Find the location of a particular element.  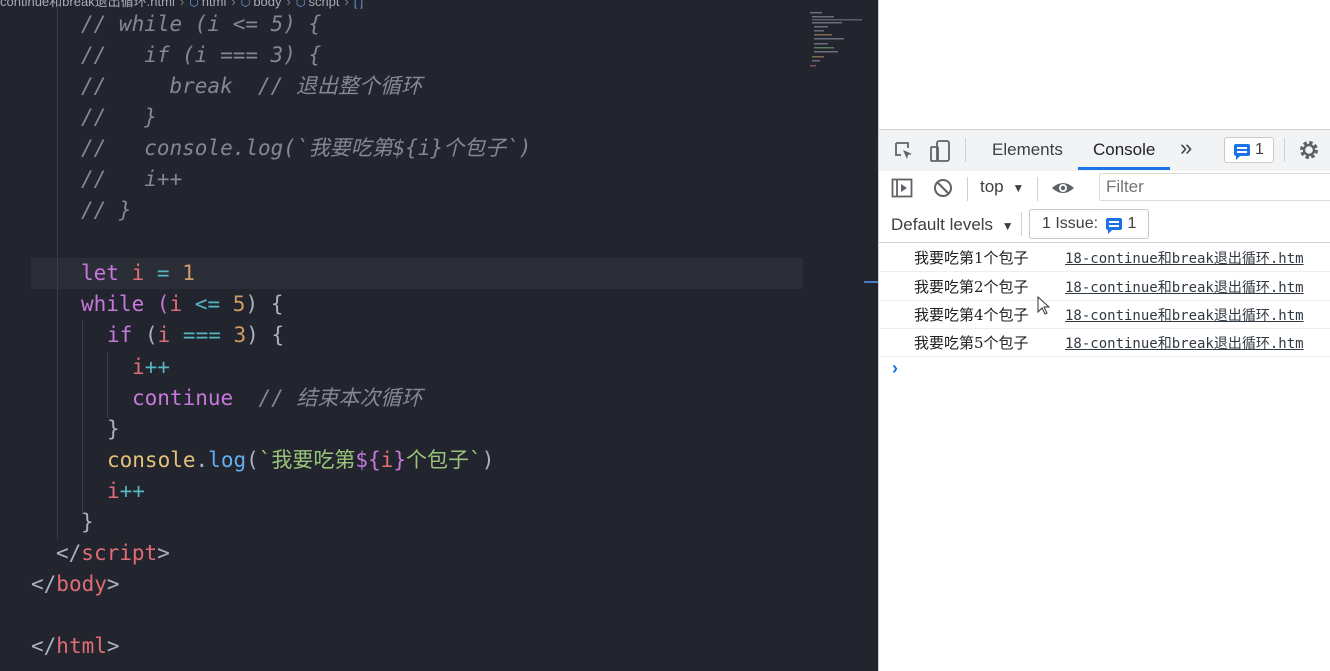

code-line: // if (i === 3) { is located at coordinates (201, 55).